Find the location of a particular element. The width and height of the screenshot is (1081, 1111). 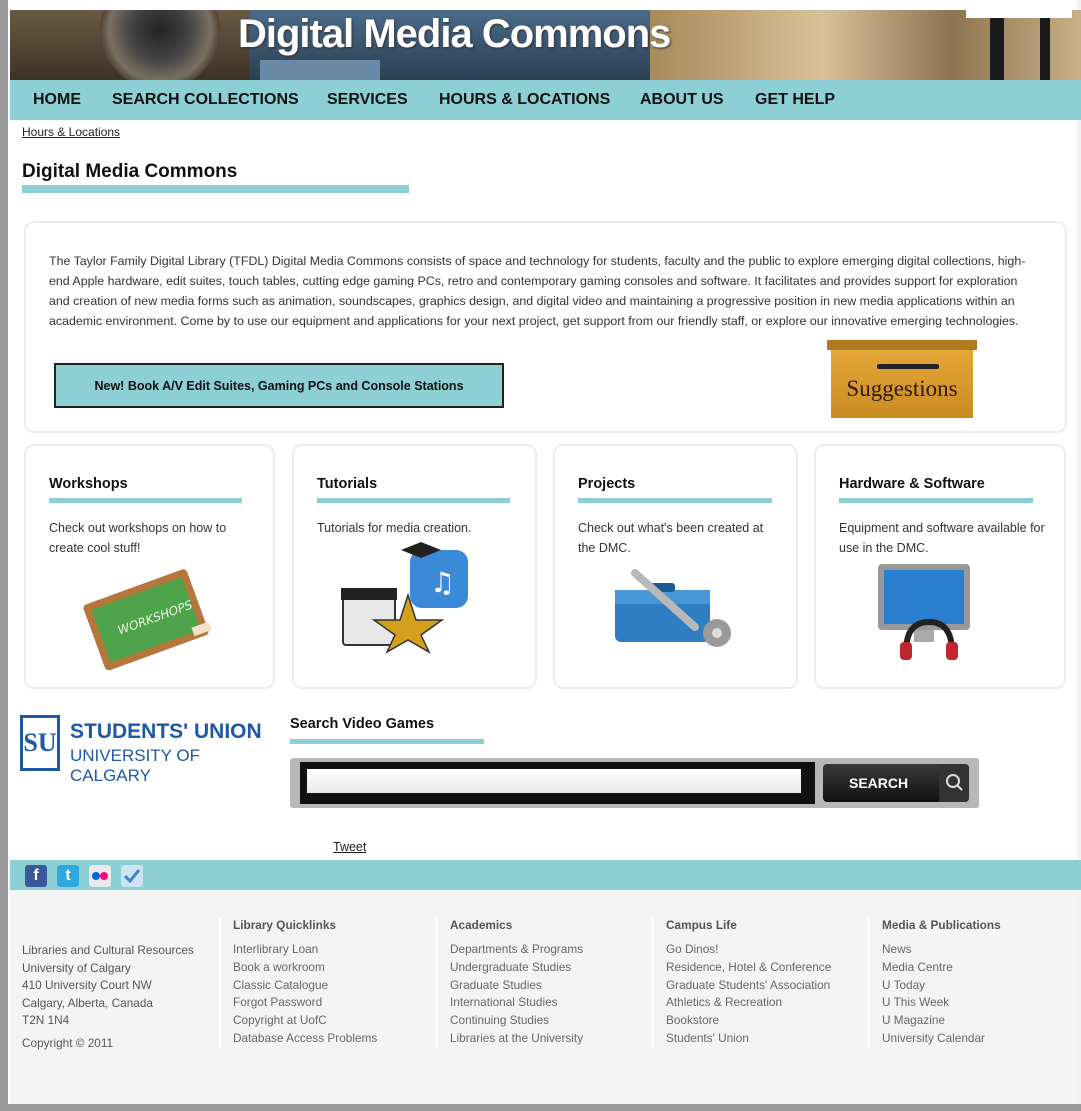

page-frame-bottom is located at coordinates (540, 1107).